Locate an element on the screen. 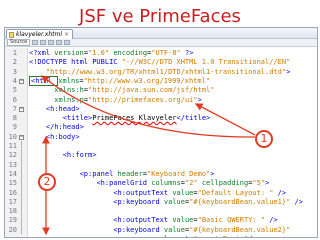 This screenshot has width=320, height=240. code-token: cellpadding is located at coordinates (225, 183).